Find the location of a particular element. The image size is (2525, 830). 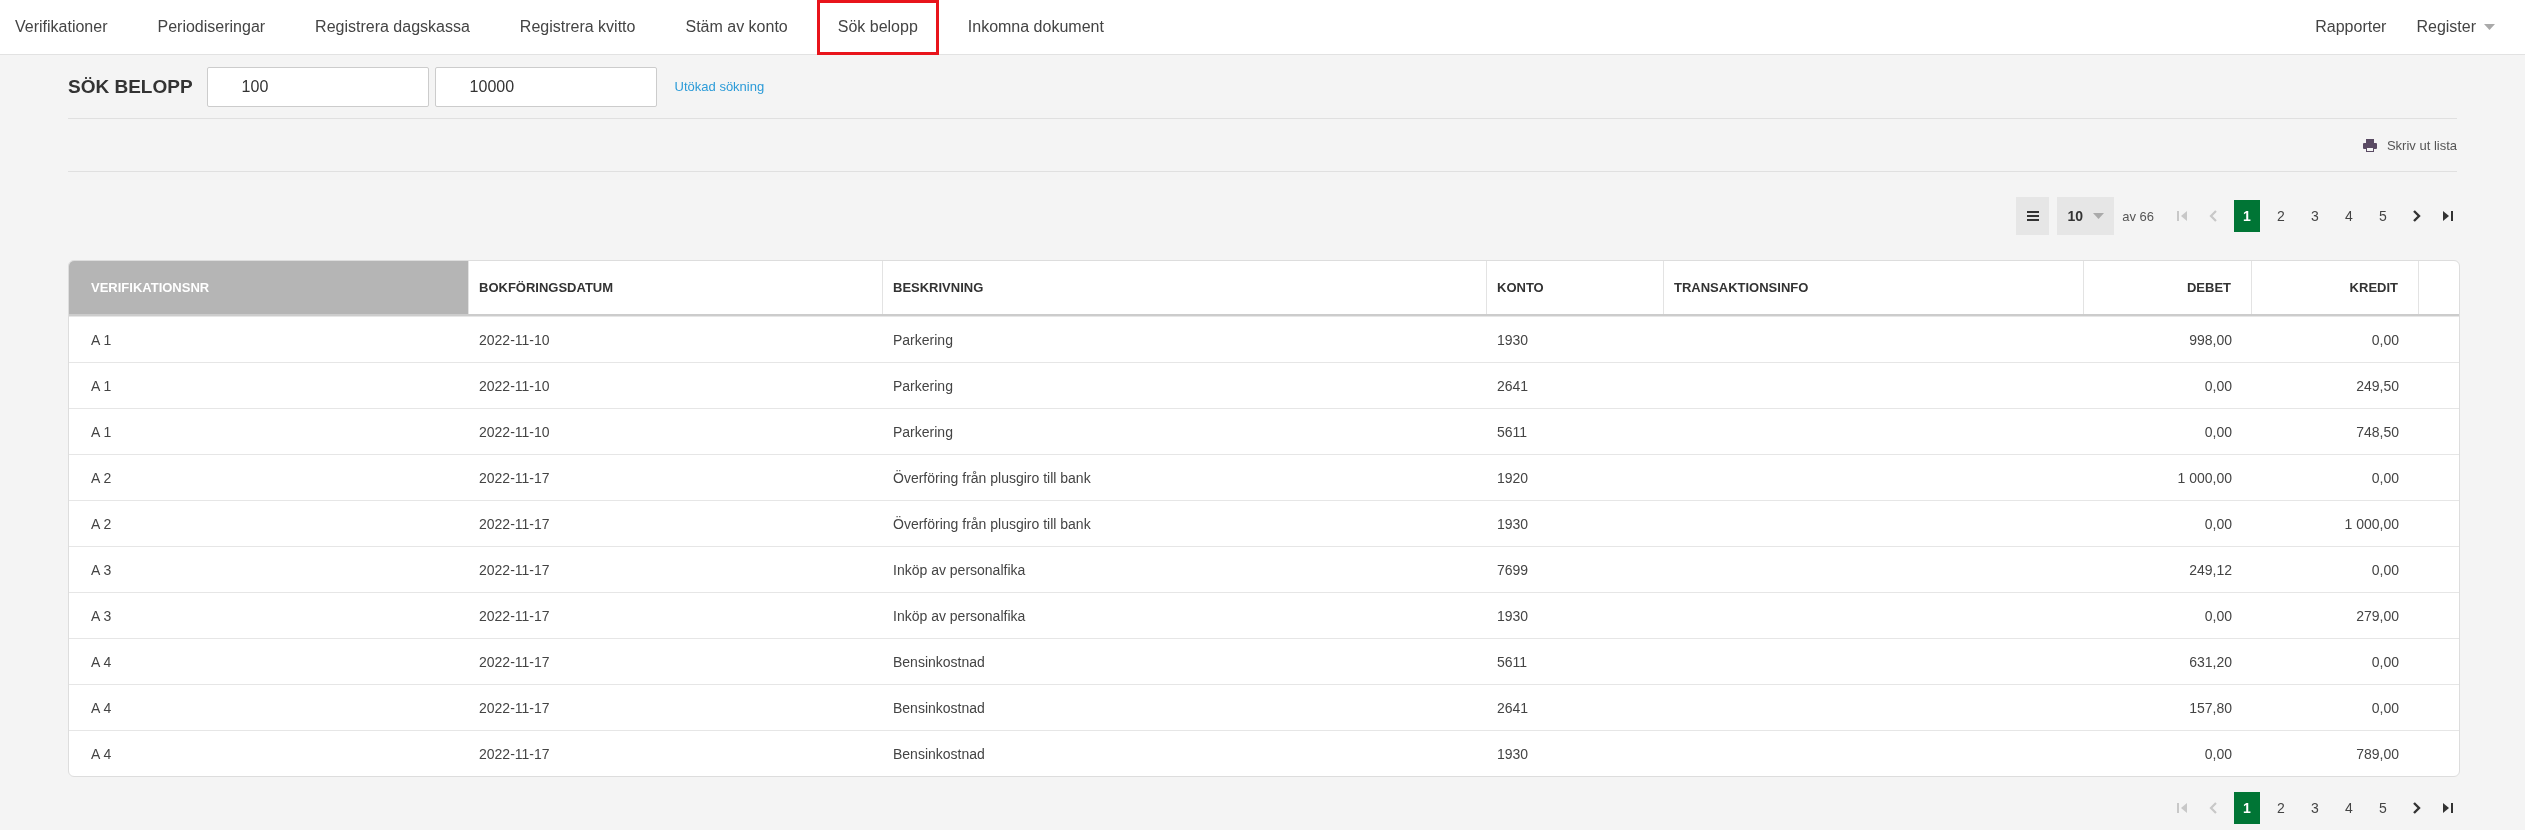

table-cell-text: 157,80 is located at coordinates (2210, 708).